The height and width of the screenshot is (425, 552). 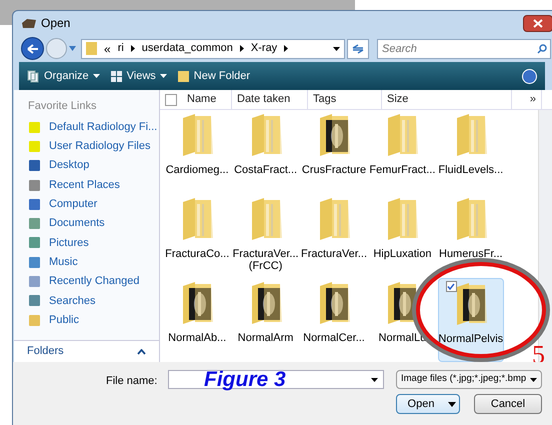 I want to click on breadcrumb-item: ri, so click(x=121, y=48).